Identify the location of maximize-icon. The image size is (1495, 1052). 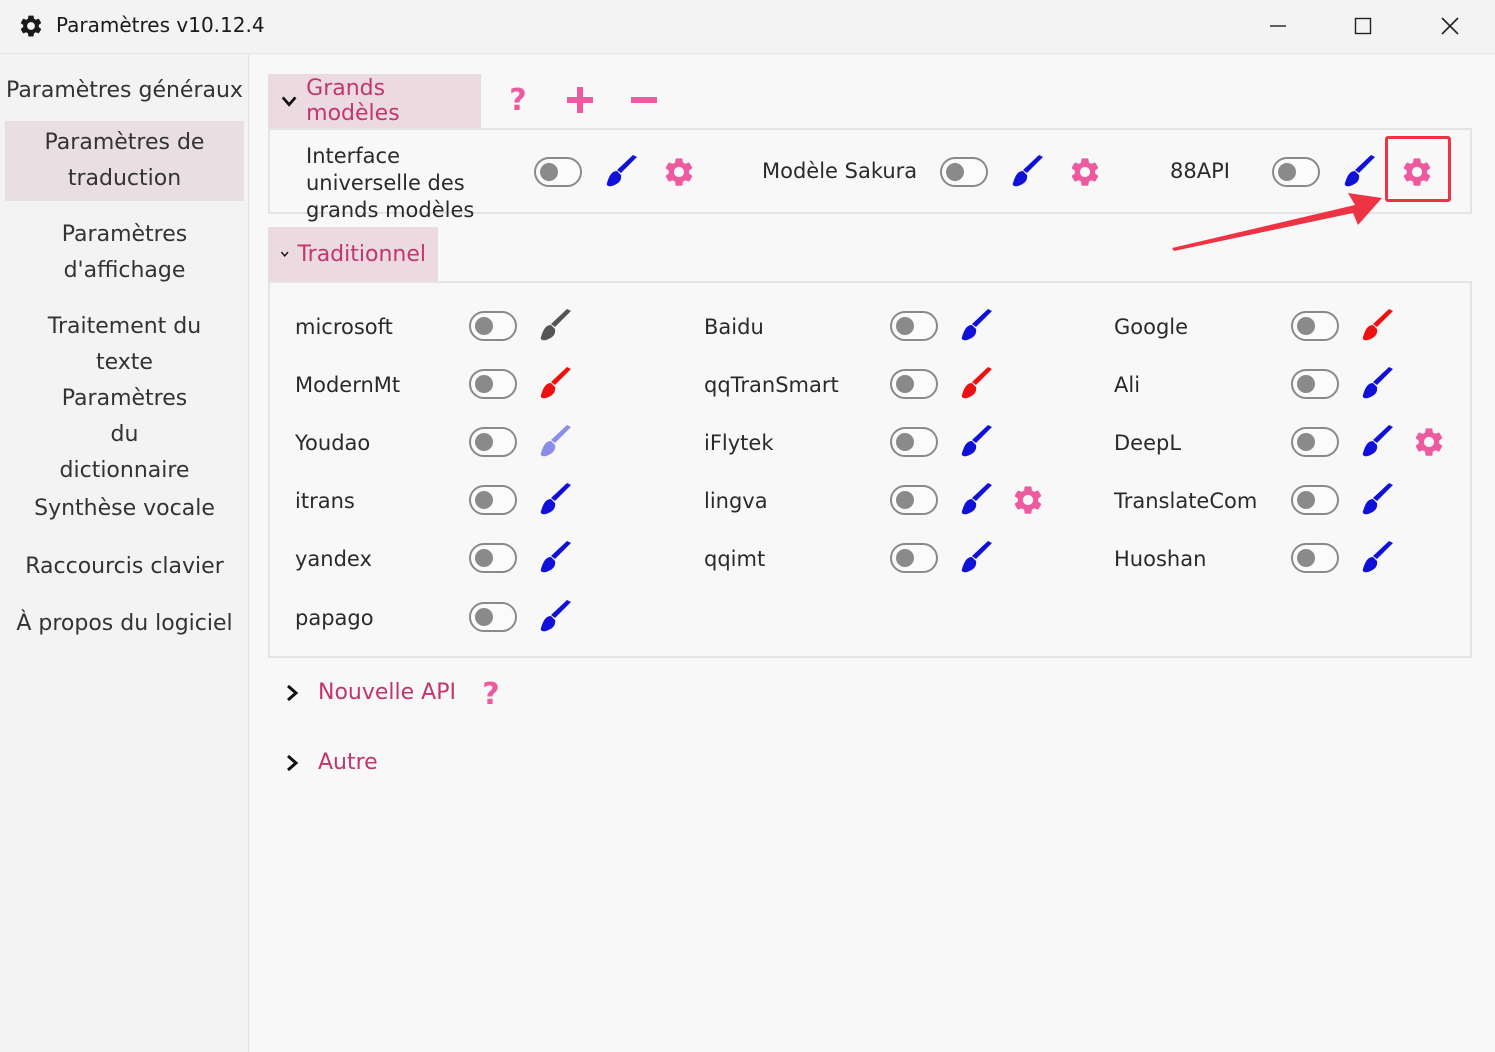
(1363, 26).